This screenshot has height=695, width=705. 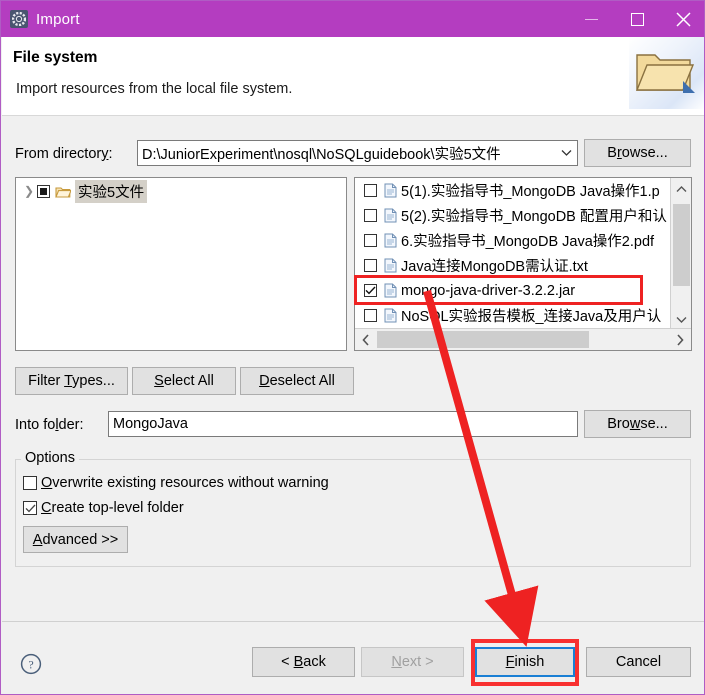 I want to click on file-name: NoSQL实验报告模板_连接Java及用户认, so click(x=531, y=317).